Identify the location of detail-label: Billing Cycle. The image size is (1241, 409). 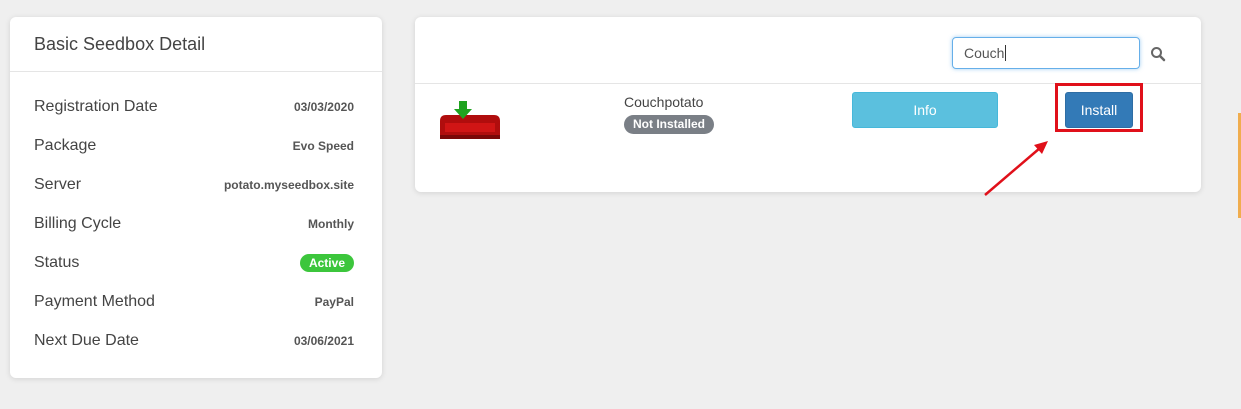
(78, 223).